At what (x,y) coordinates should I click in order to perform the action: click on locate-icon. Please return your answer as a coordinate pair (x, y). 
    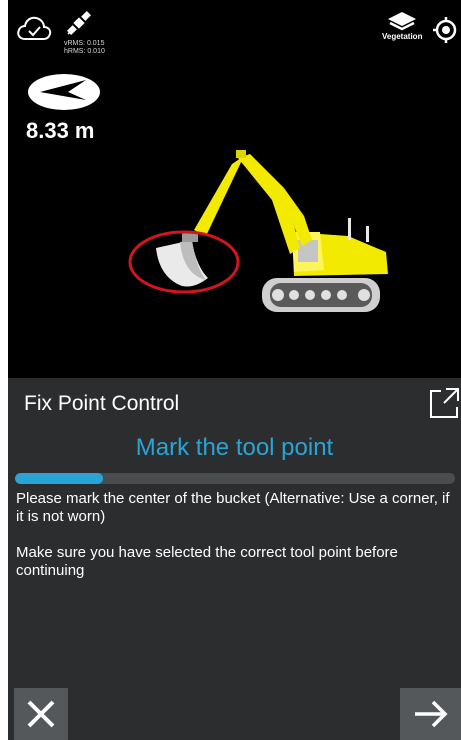
    Looking at the image, I should click on (446, 32).